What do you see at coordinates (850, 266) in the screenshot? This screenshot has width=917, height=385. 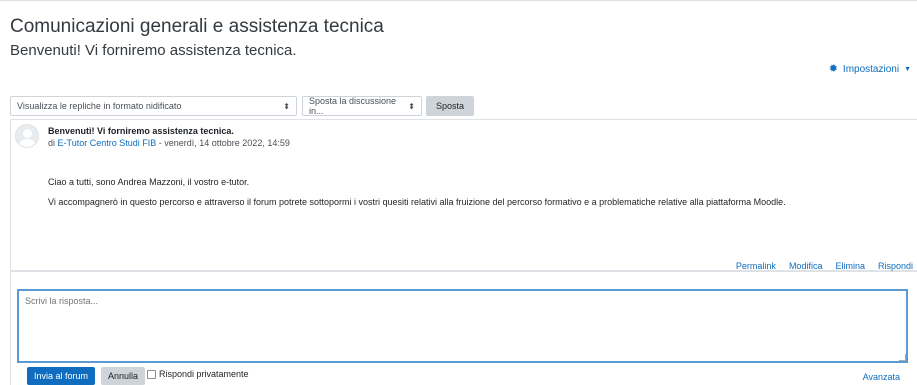 I see `delete-link: Elimina` at bounding box center [850, 266].